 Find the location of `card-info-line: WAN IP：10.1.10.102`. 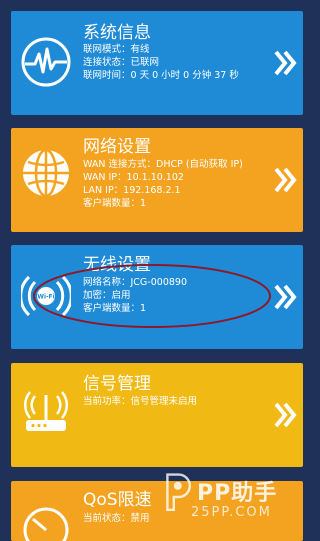

card-info-line: WAN IP：10.1.10.102 is located at coordinates (133, 177).